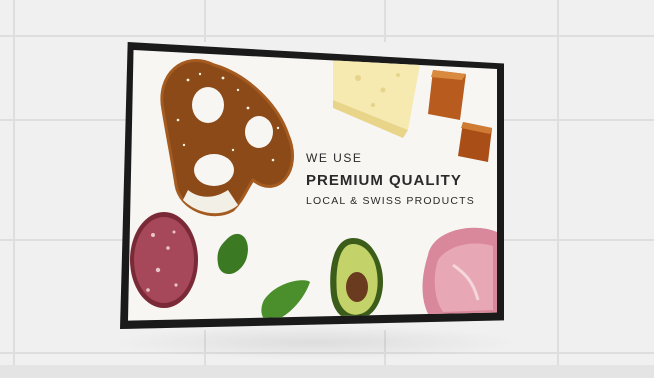  Describe the element at coordinates (390, 201) in the screenshot. I see `headline-line-3: LOCAL & SWISS PRODUCTS` at that location.